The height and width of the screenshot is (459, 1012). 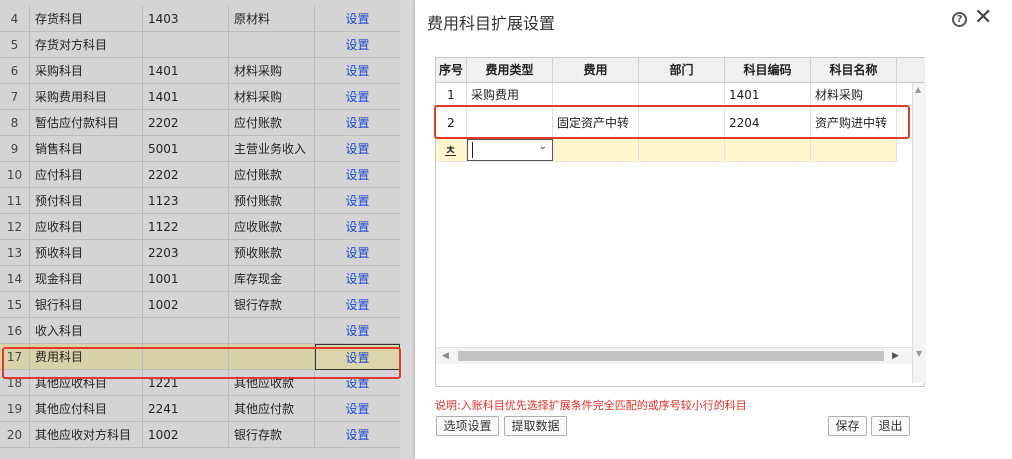 I want to click on row-account-name: 银行存款, so click(x=272, y=435).